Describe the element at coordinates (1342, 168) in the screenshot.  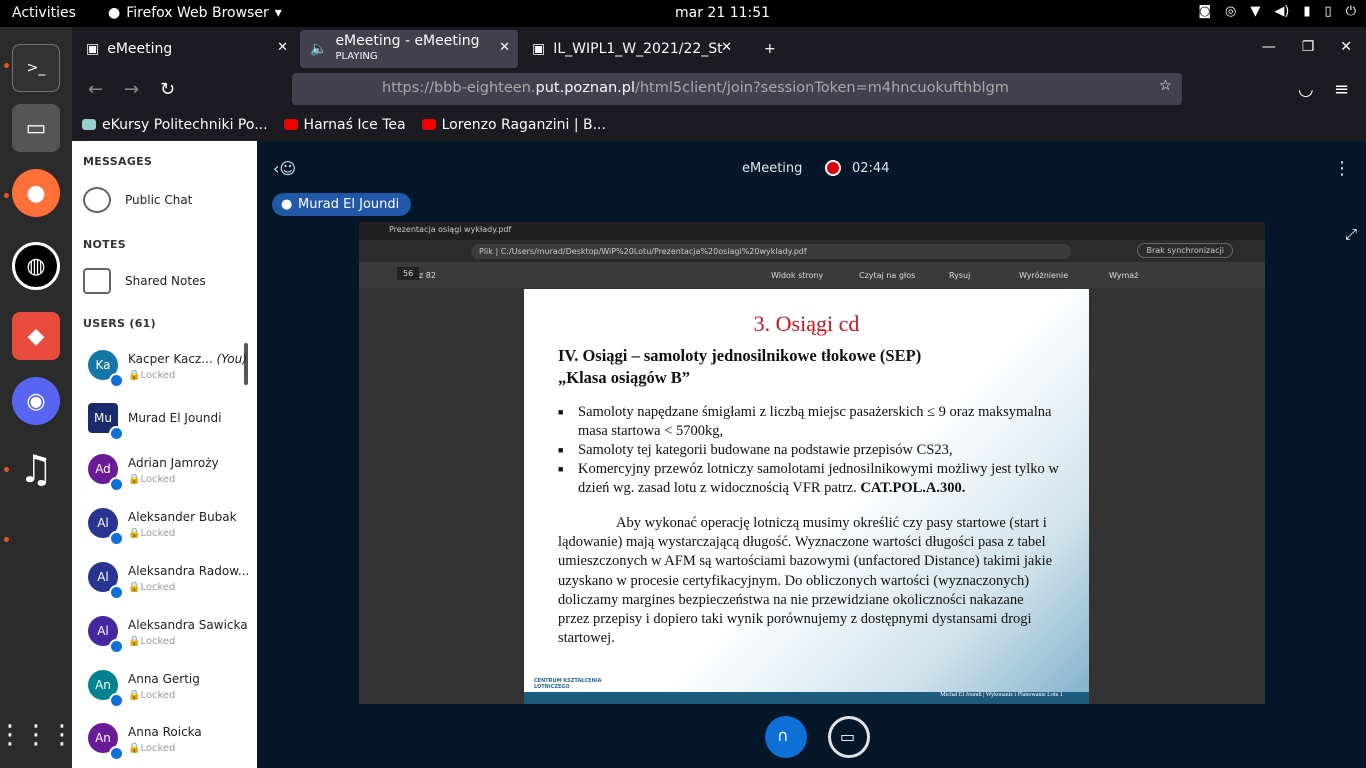
I see `options-menu-icon: ⋮` at that location.